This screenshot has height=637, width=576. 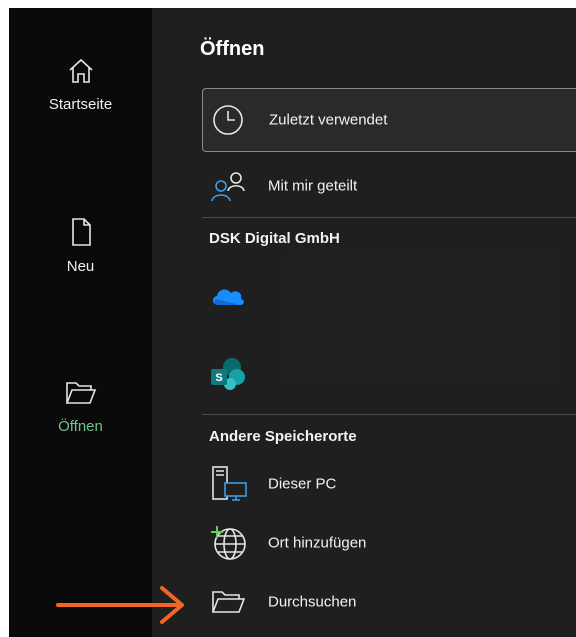 I want to click on nav-home-label: Startseite, so click(x=80, y=104).